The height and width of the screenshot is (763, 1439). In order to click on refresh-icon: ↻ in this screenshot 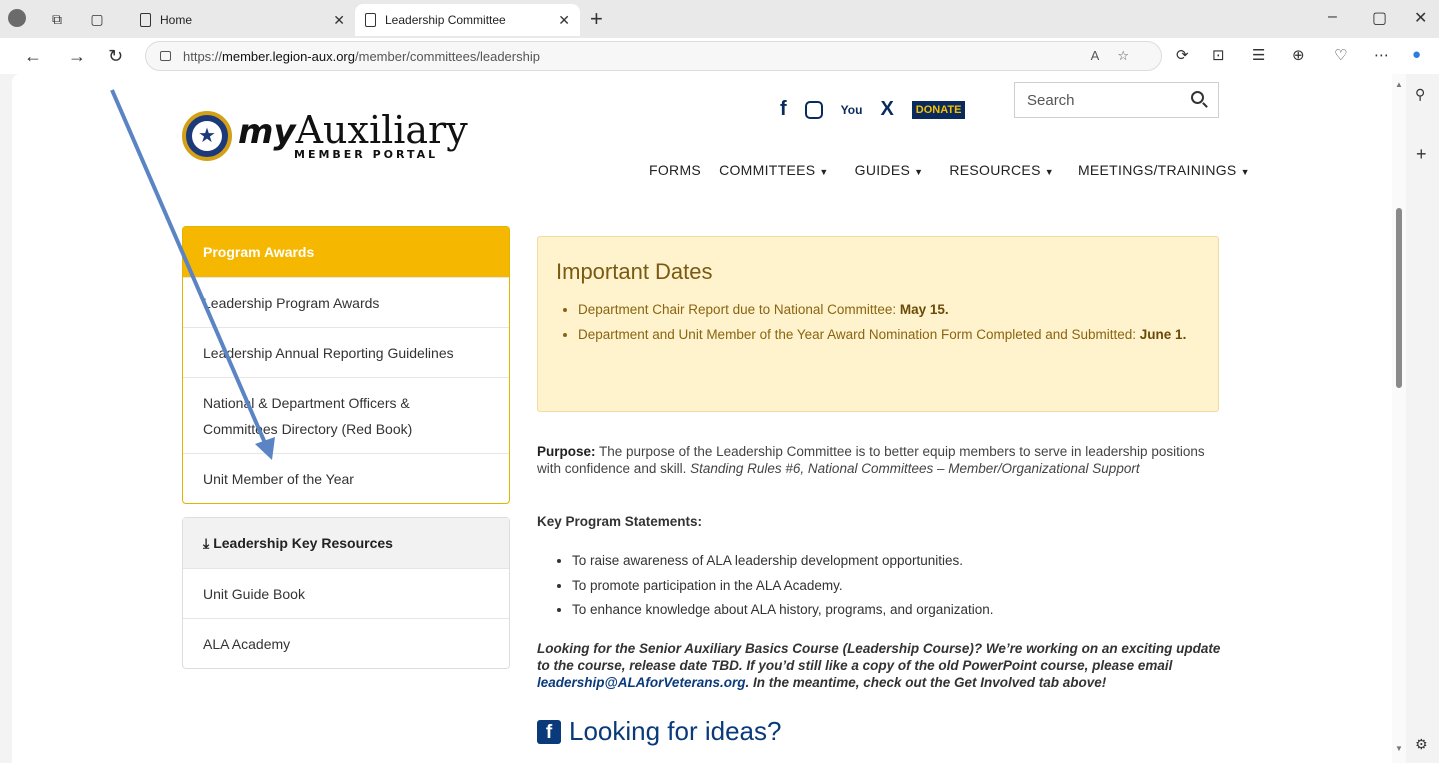, I will do `click(115, 56)`.